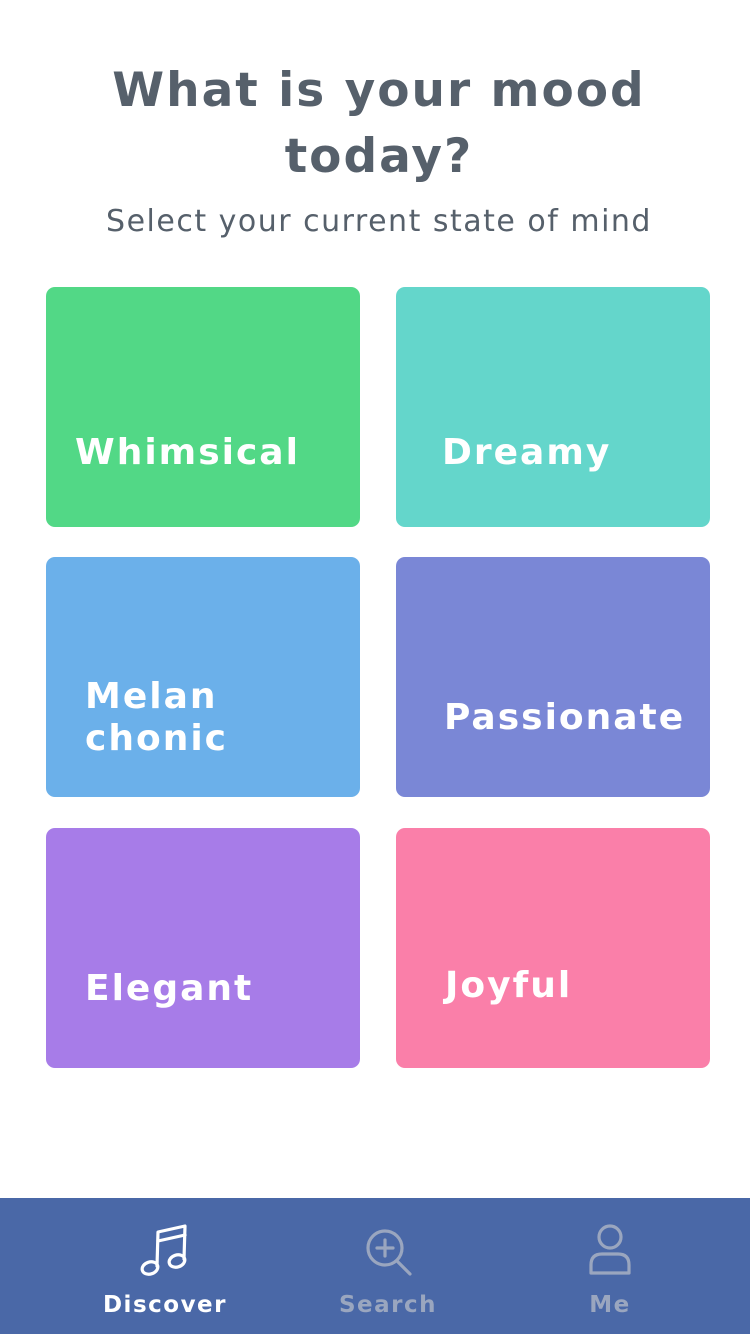  I want to click on tab-label: Discover, so click(165, 1305).